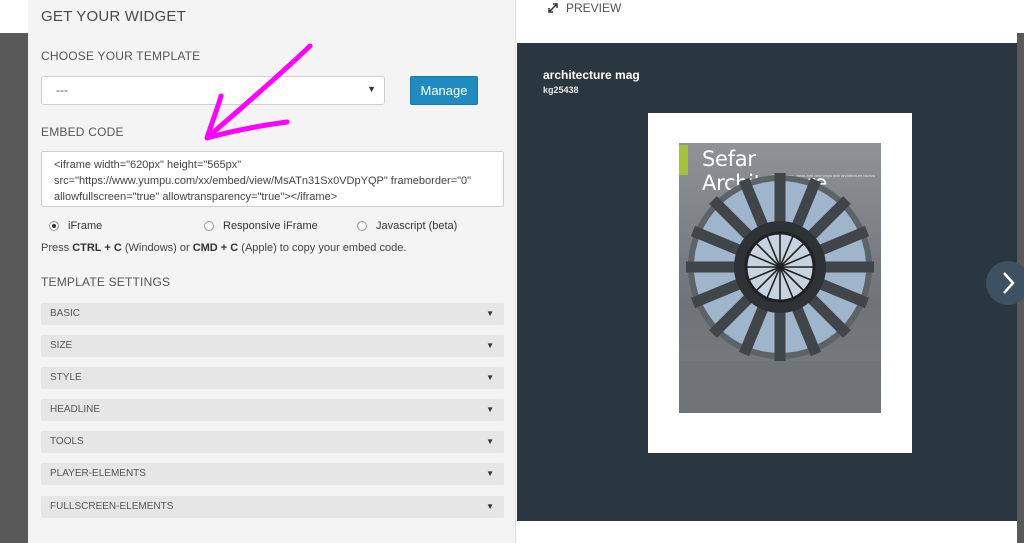 The height and width of the screenshot is (543, 1024). Describe the element at coordinates (417, 226) in the screenshot. I see `embed-option-label: Javascript (beta)` at that location.